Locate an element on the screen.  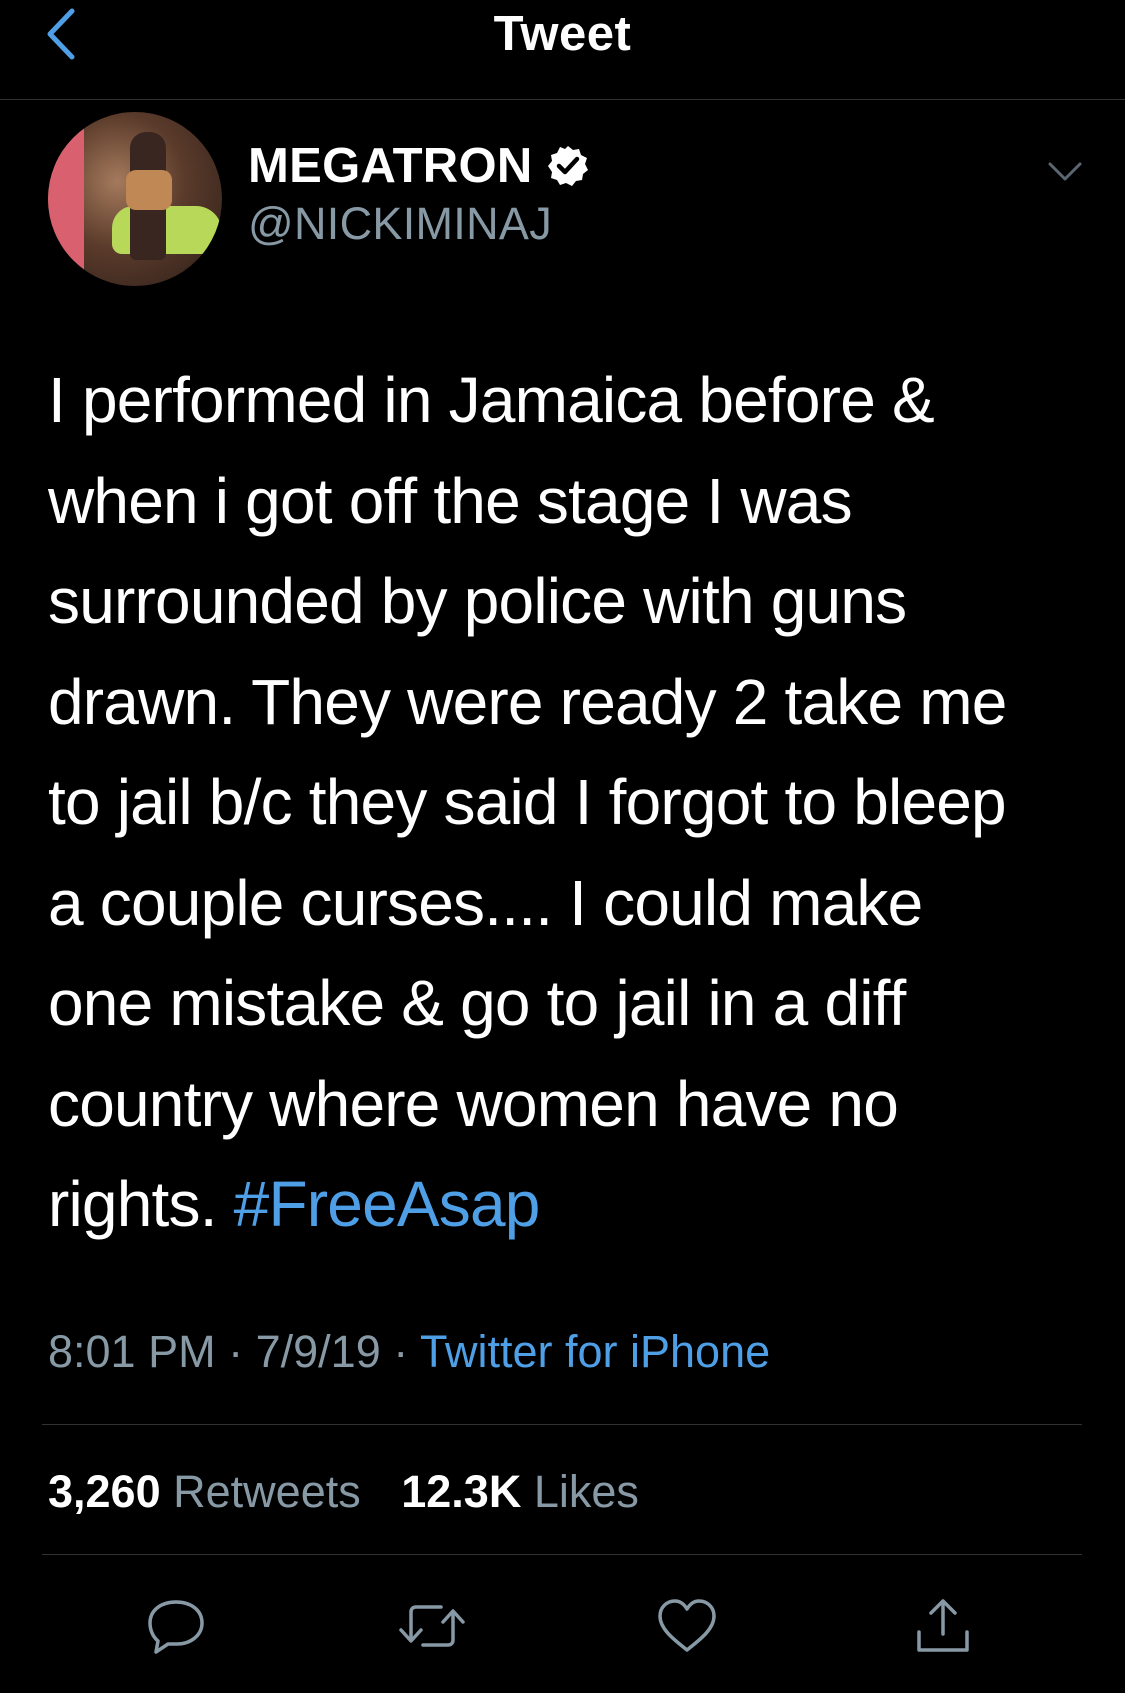
engagement-stats: 3,260 Retweets 12.3K Likes is located at coordinates (357, 1492).